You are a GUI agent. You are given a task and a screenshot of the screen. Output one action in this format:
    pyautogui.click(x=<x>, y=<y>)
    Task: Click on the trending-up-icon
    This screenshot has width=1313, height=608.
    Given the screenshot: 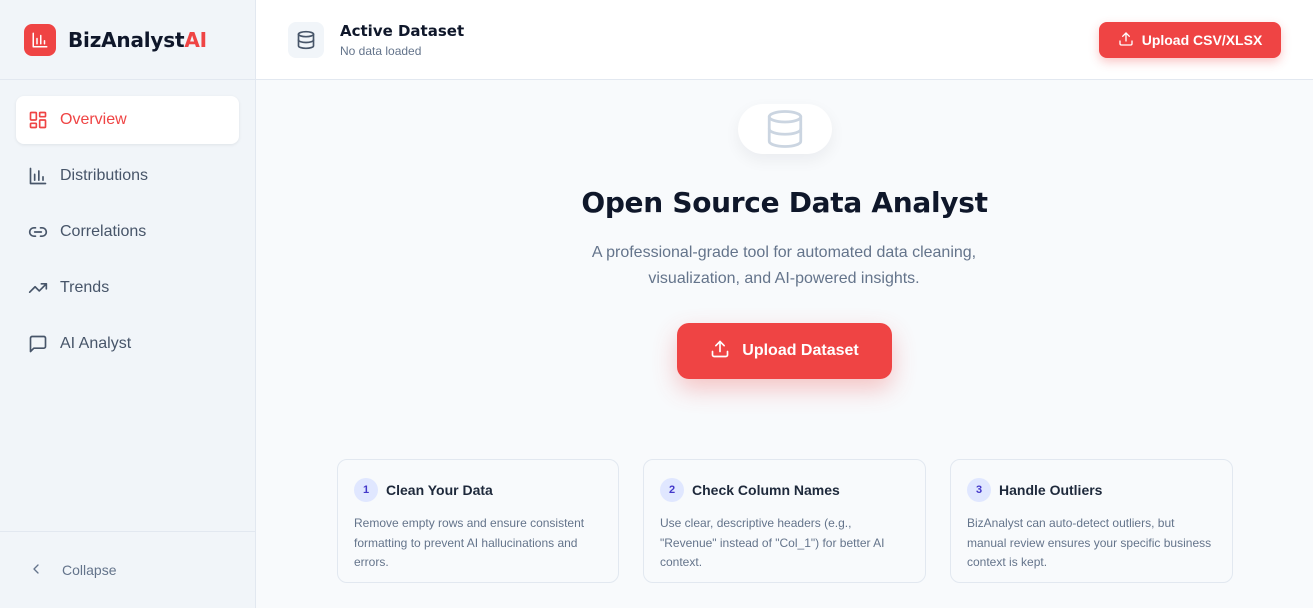 What is the action you would take?
    pyautogui.click(x=38, y=288)
    